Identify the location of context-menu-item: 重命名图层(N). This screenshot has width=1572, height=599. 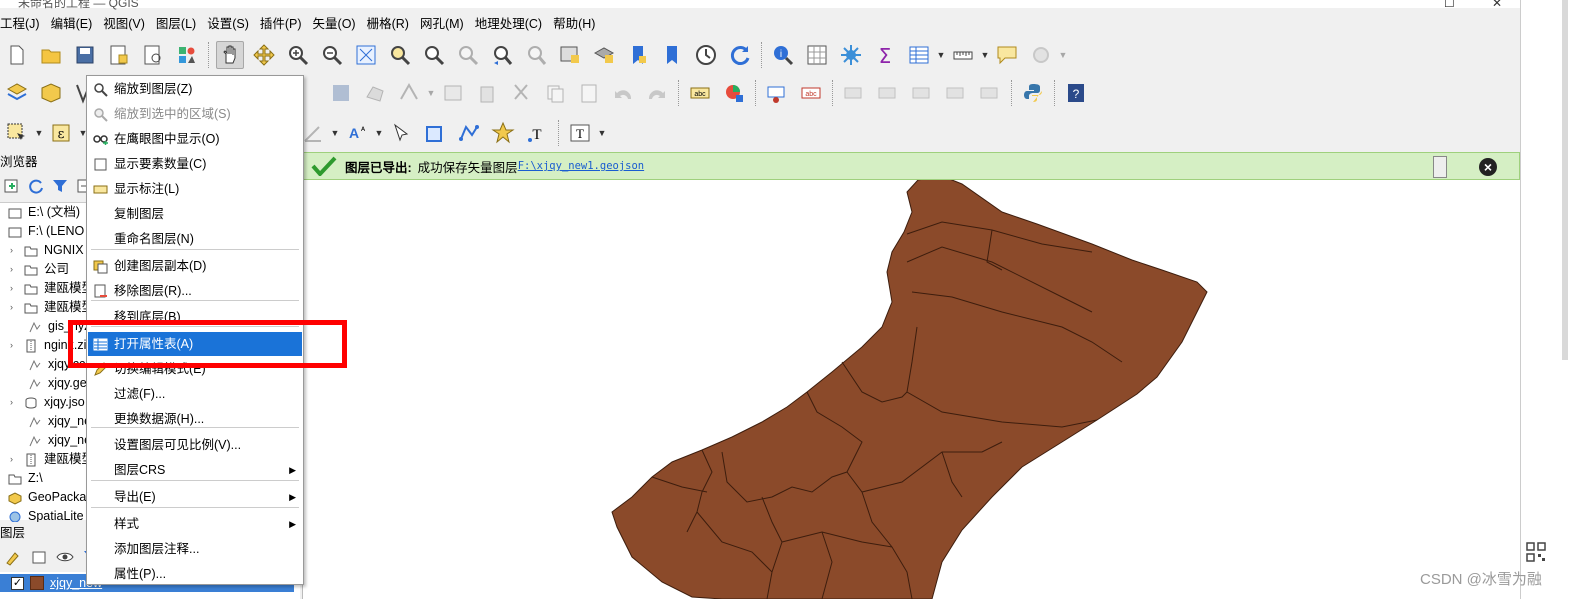
(195, 239).